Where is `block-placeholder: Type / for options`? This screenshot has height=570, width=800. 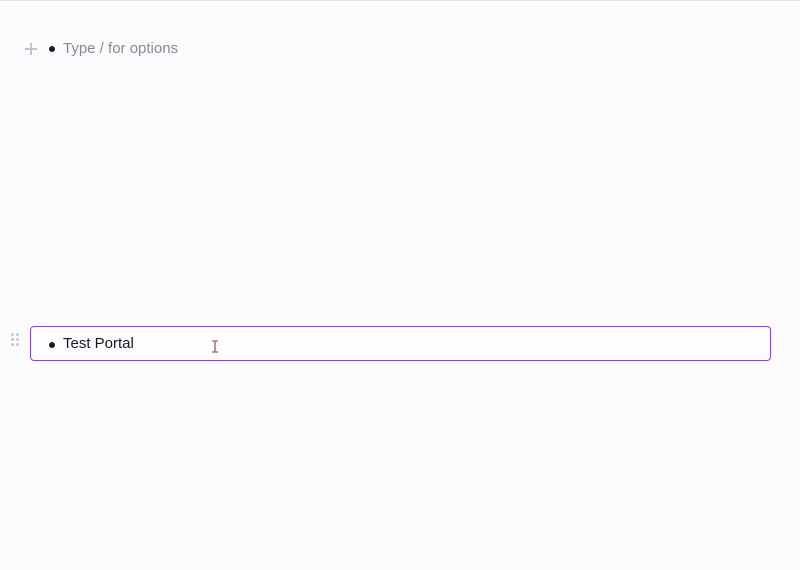 block-placeholder: Type / for options is located at coordinates (120, 49).